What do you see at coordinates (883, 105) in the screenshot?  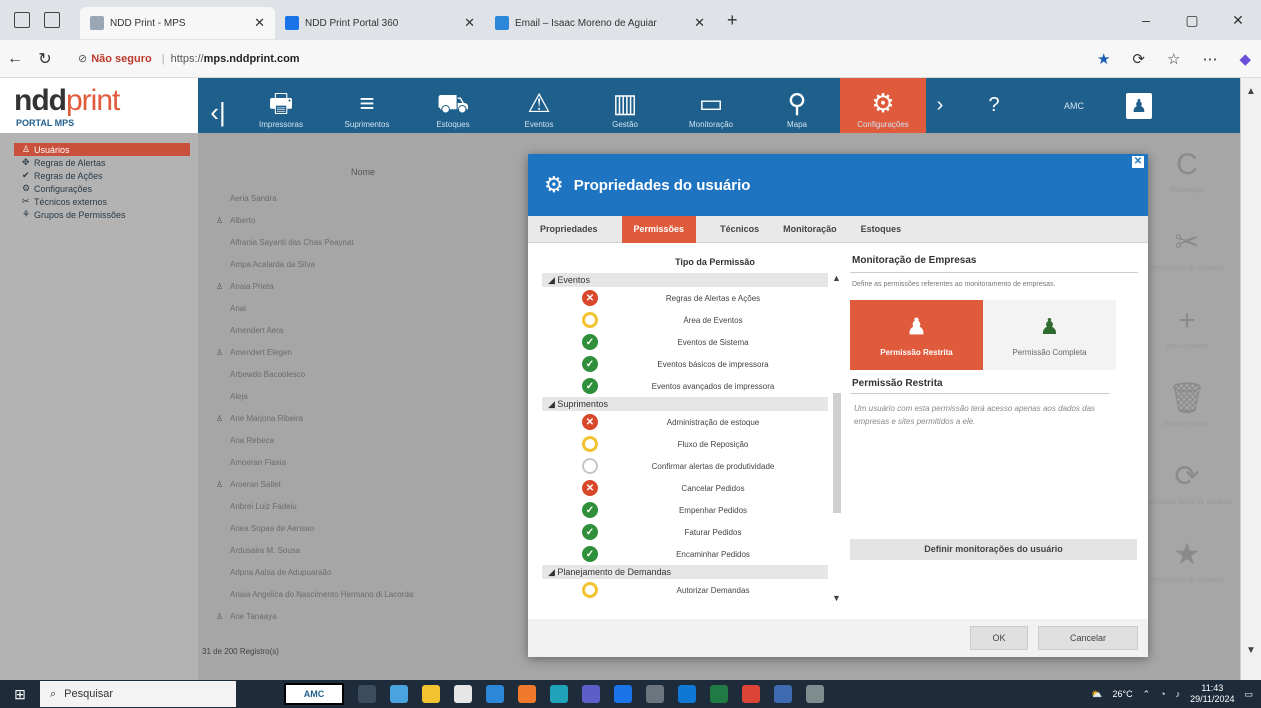 I see `topnav-item: ⚙ Configurações` at bounding box center [883, 105].